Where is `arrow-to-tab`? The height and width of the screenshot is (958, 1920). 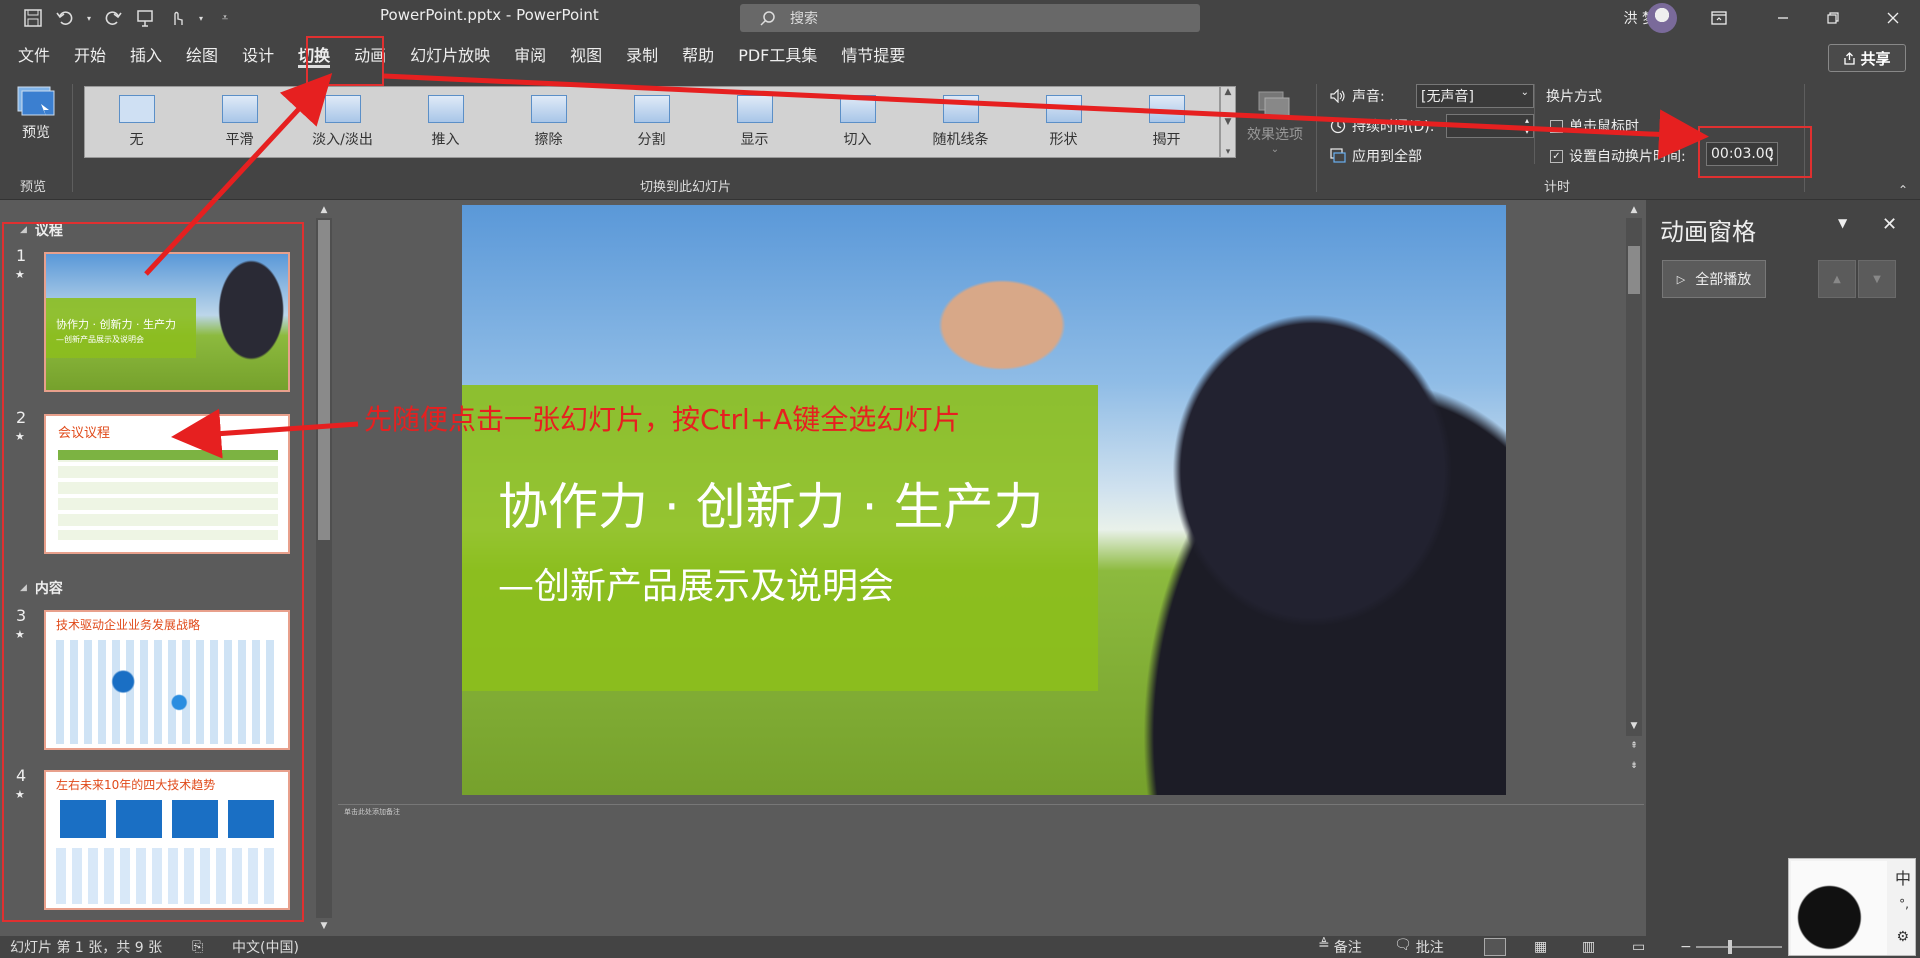 arrow-to-tab is located at coordinates (238, 174).